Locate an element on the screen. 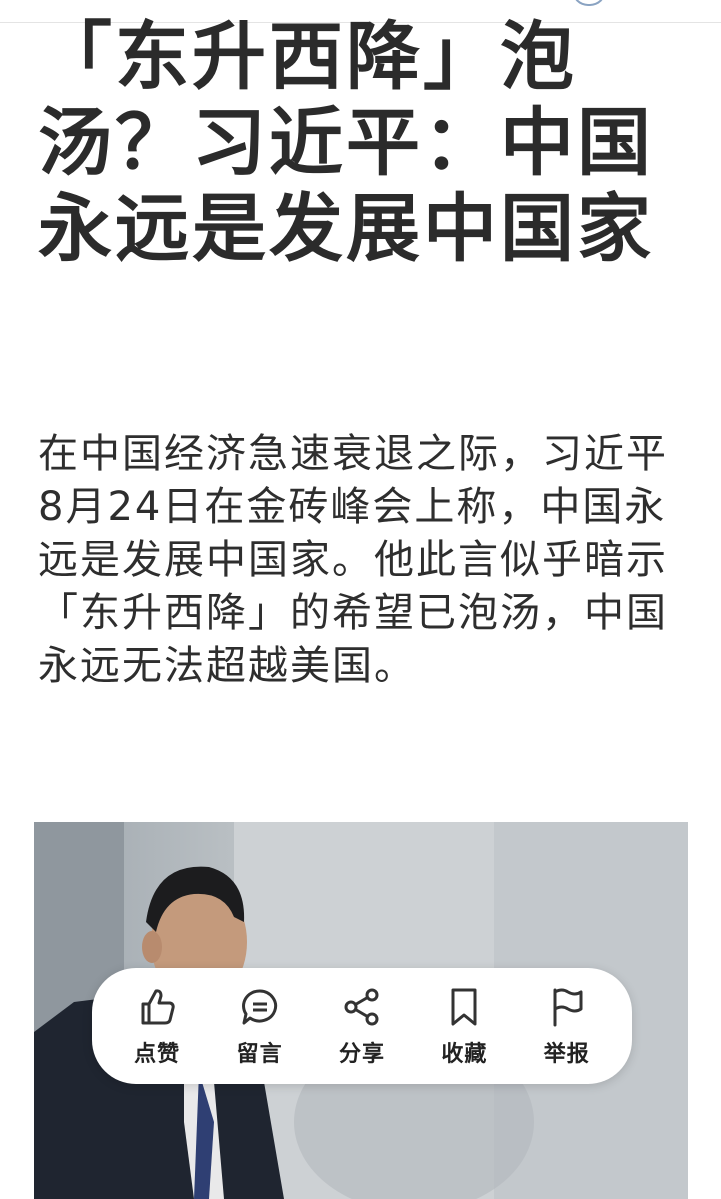  flag-icon is located at coordinates (567, 1007).